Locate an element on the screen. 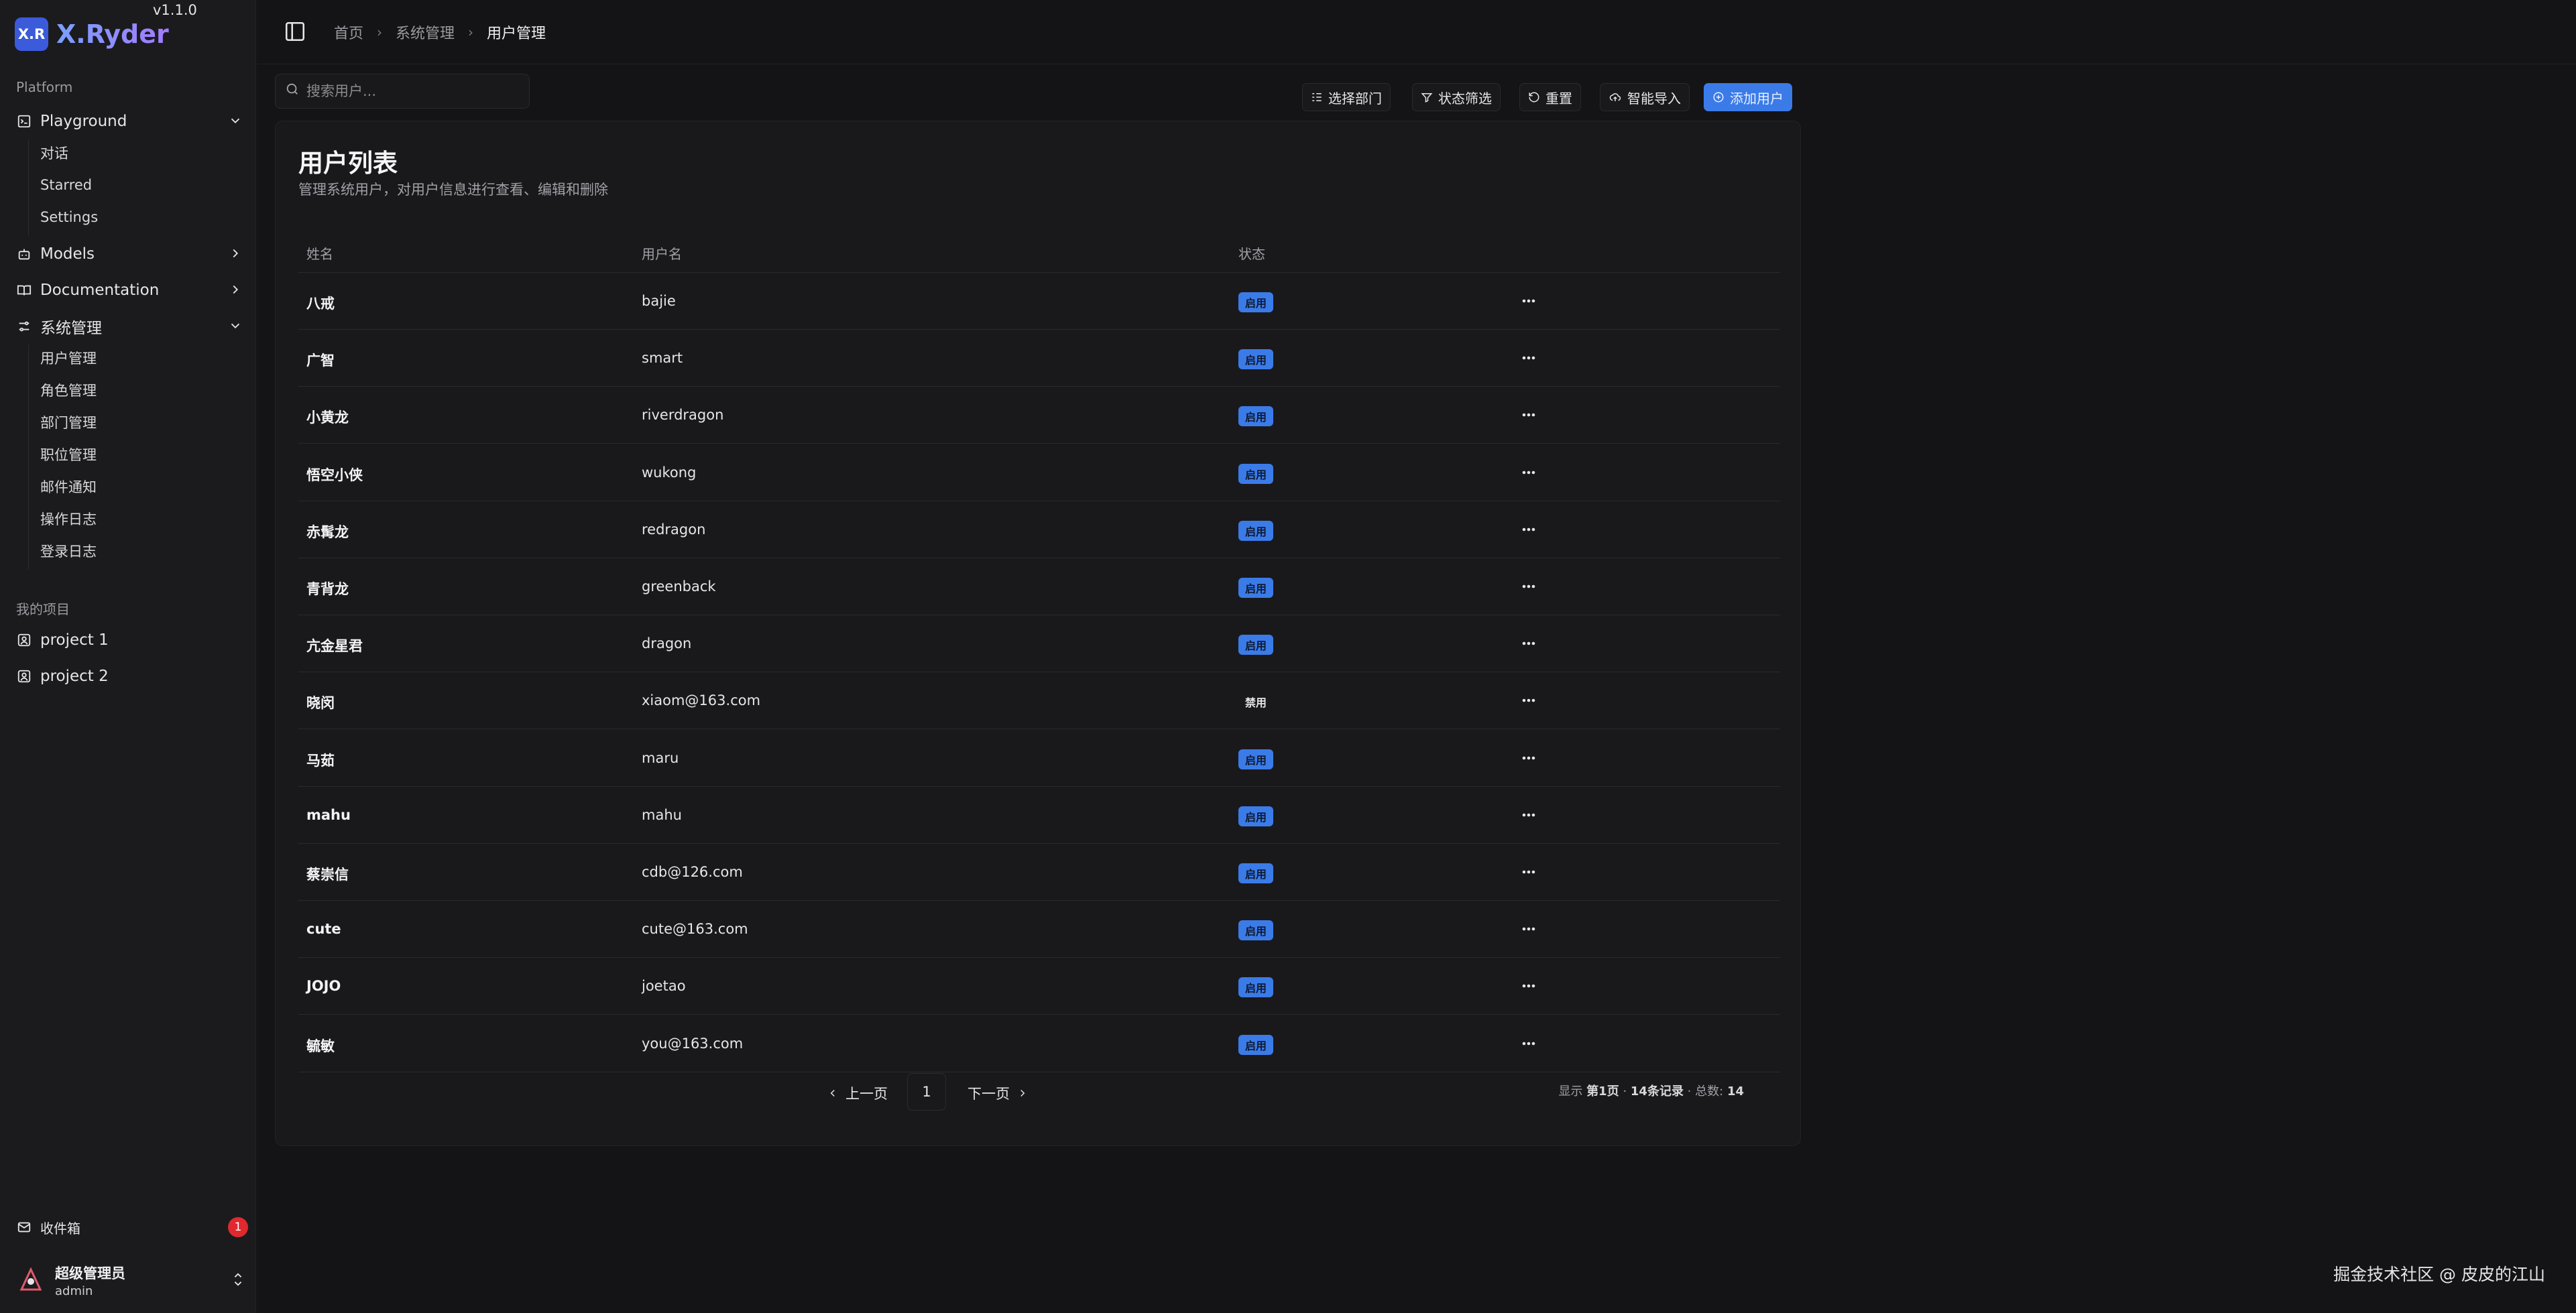 The width and height of the screenshot is (2576, 1313). sidebar-item-models: Models is located at coordinates (130, 254).